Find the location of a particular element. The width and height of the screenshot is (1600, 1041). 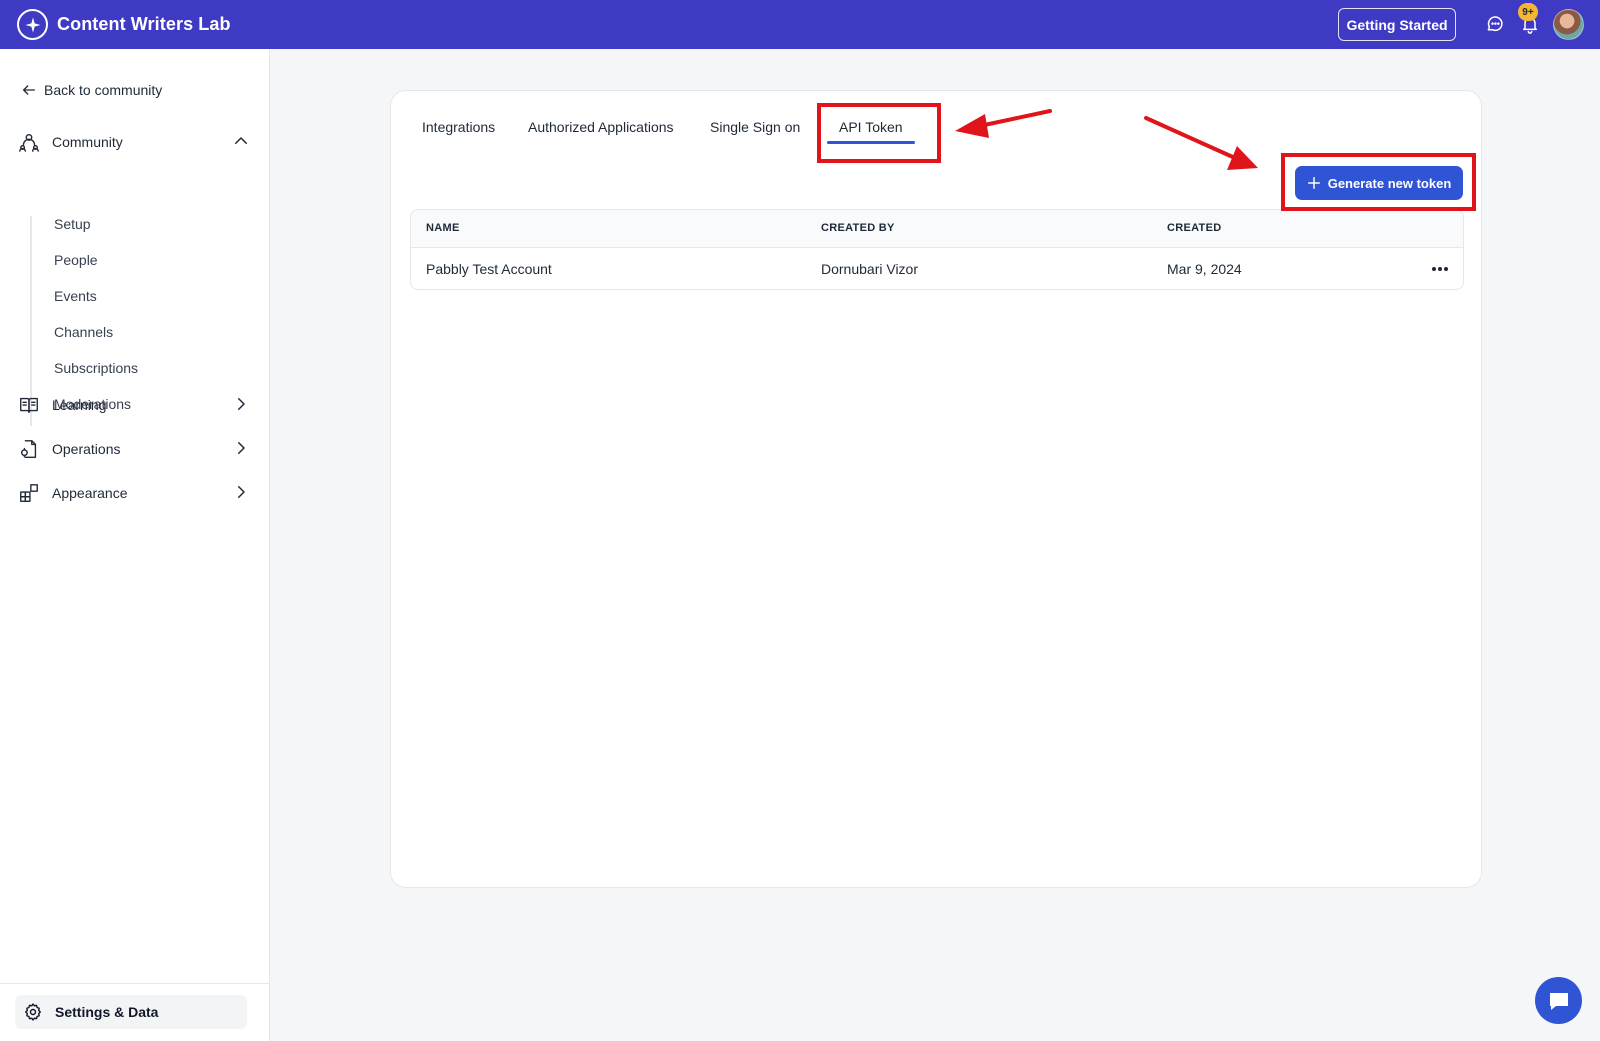

support-chat-button is located at coordinates (1558, 1000).